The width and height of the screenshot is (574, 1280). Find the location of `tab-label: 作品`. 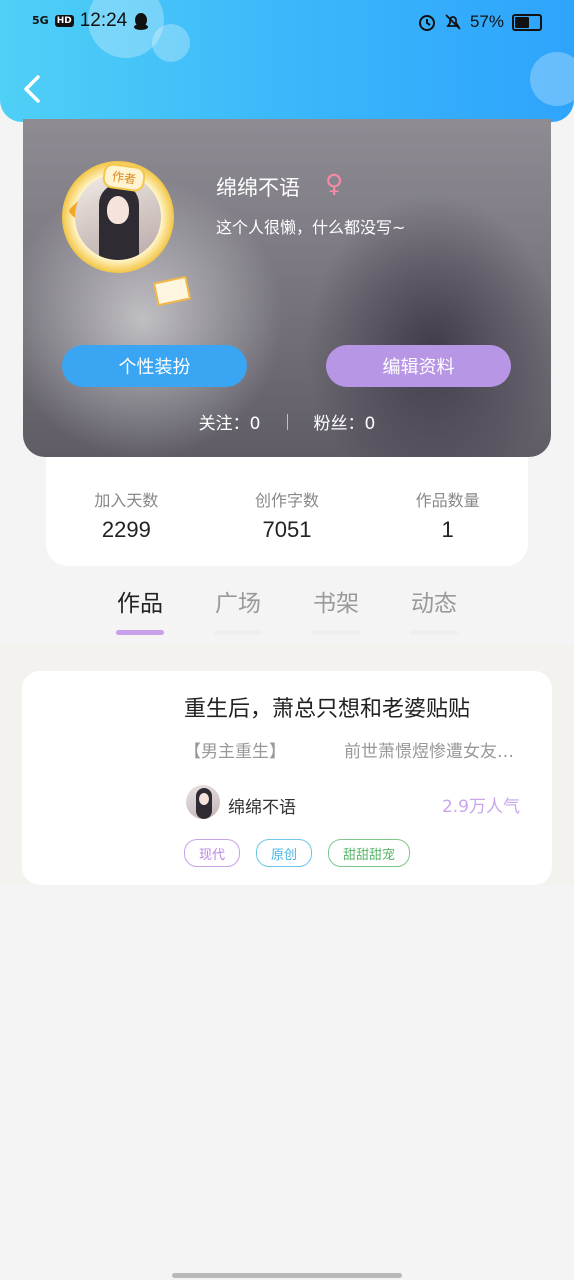

tab-label: 作品 is located at coordinates (140, 604).